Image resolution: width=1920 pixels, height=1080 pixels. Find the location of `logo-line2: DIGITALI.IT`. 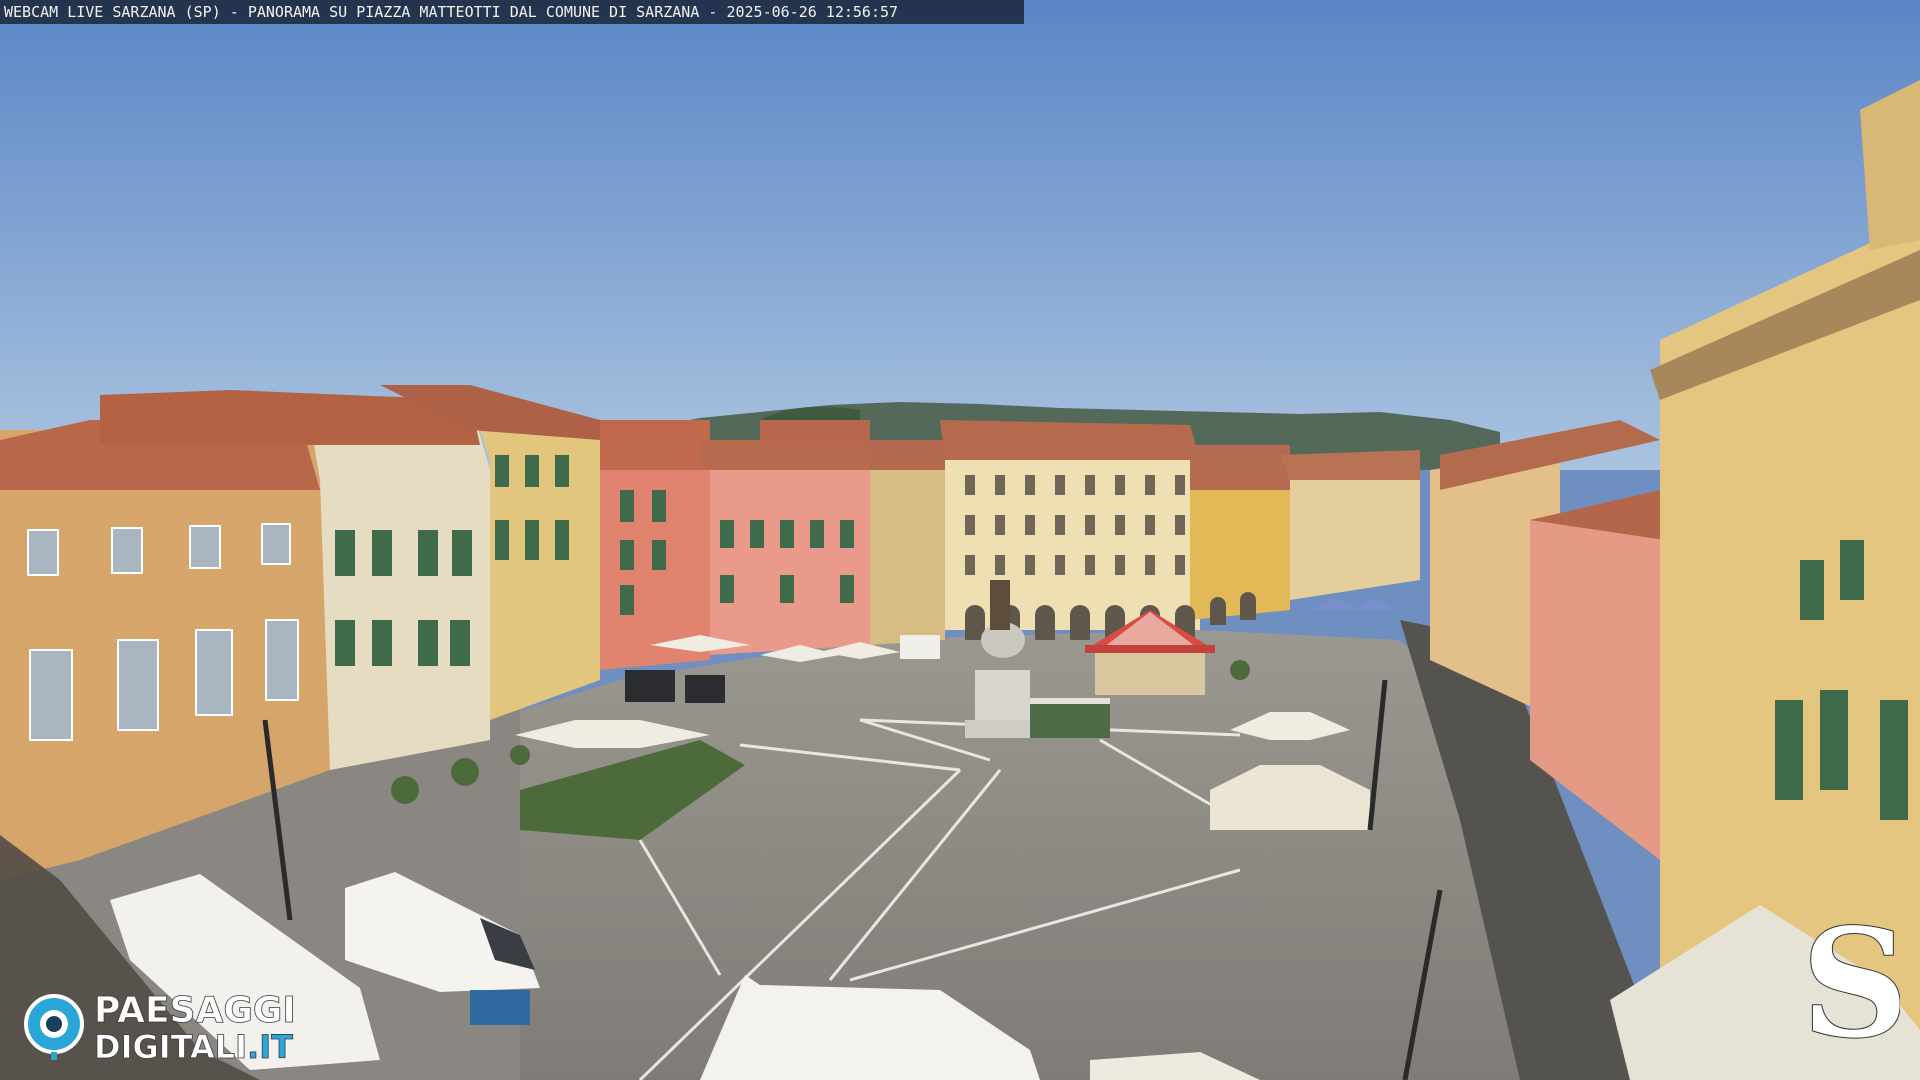

logo-line2: DIGITALI.IT is located at coordinates (193, 1044).